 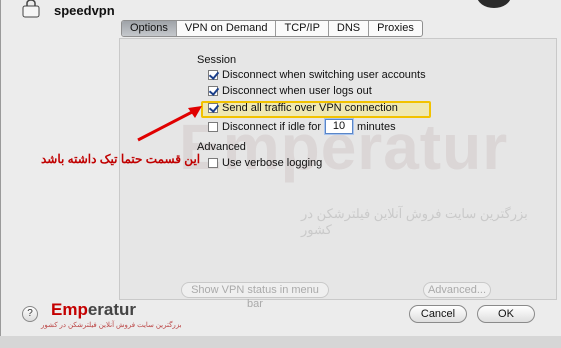 What do you see at coordinates (349, 28) in the screenshot?
I see `tab-dns: DNS` at bounding box center [349, 28].